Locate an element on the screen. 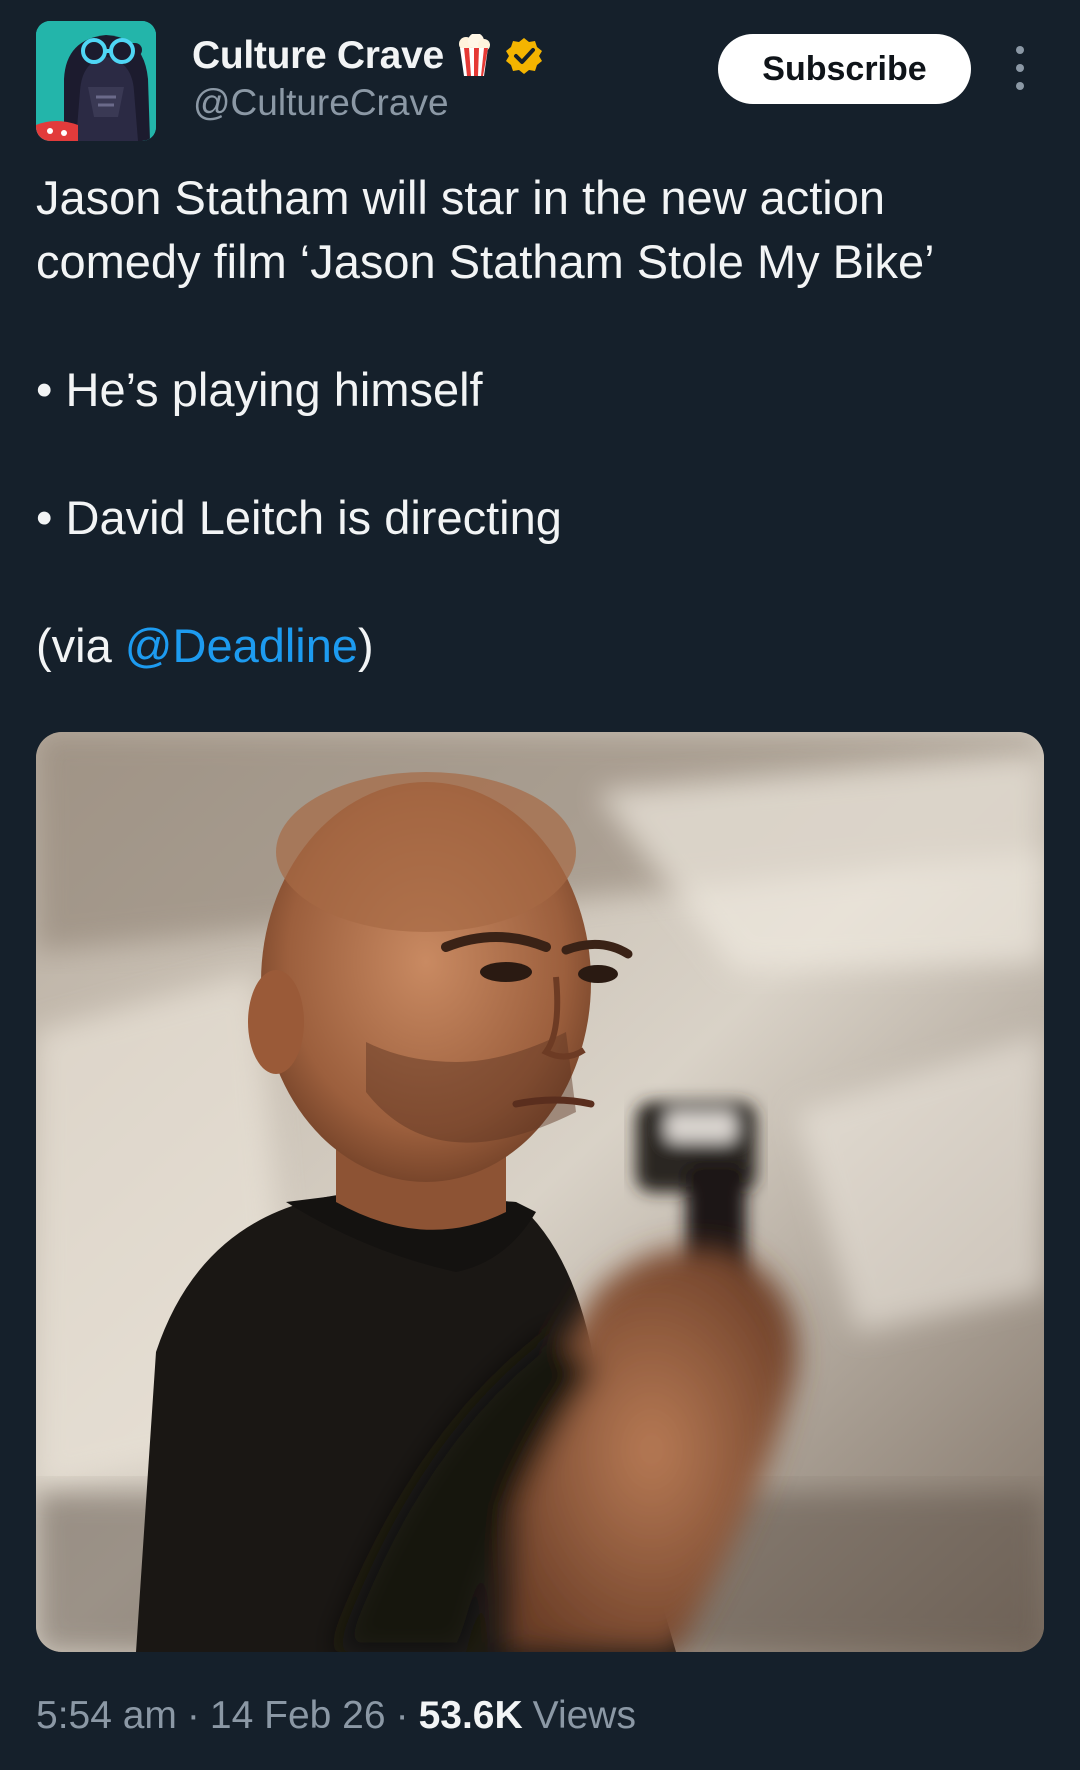 The height and width of the screenshot is (1770, 1080). via-suffix: ) is located at coordinates (366, 645).